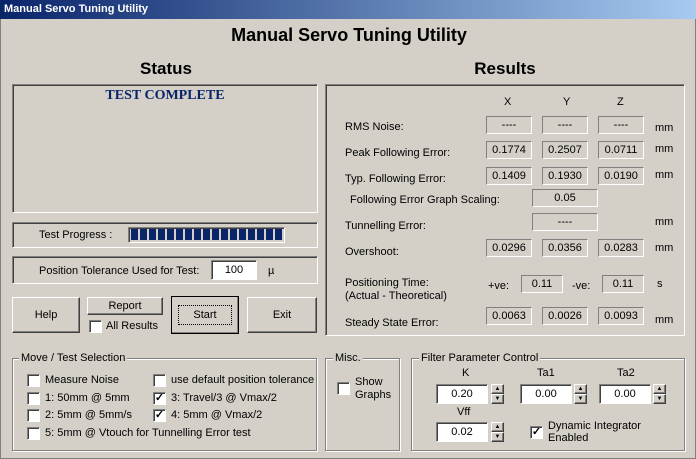 The height and width of the screenshot is (459, 696). I want to click on status-message: TEST COMPLETE, so click(165, 95).